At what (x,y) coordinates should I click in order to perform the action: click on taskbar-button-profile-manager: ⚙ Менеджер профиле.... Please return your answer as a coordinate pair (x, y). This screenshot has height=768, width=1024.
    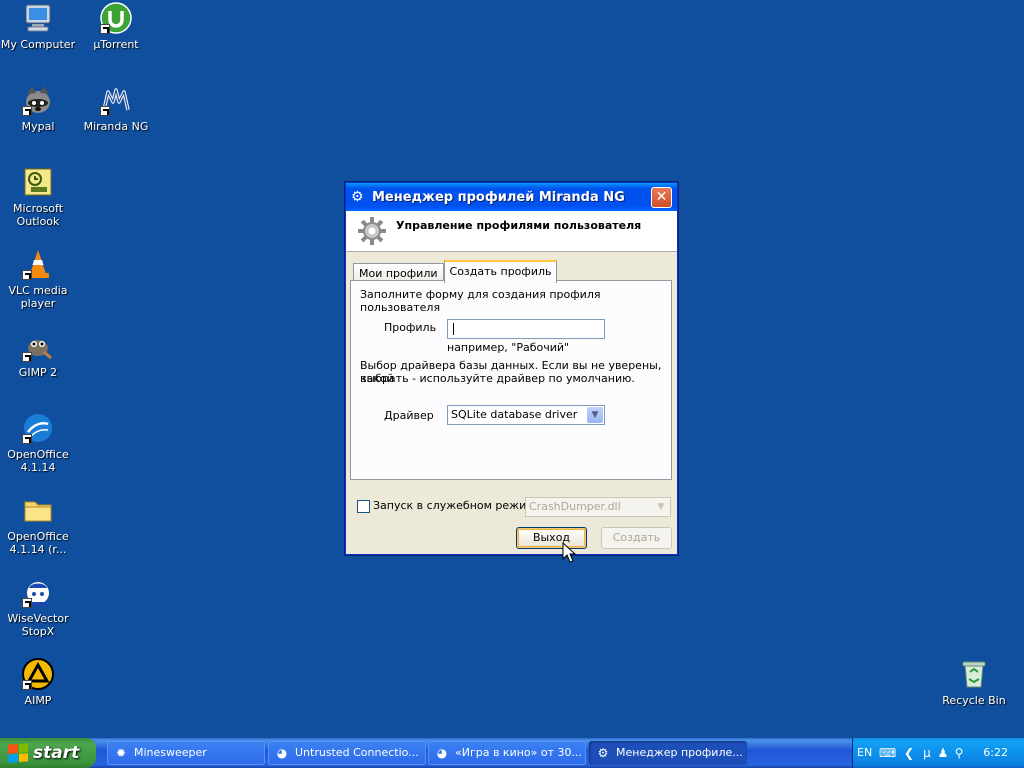
    Looking at the image, I should click on (668, 753).